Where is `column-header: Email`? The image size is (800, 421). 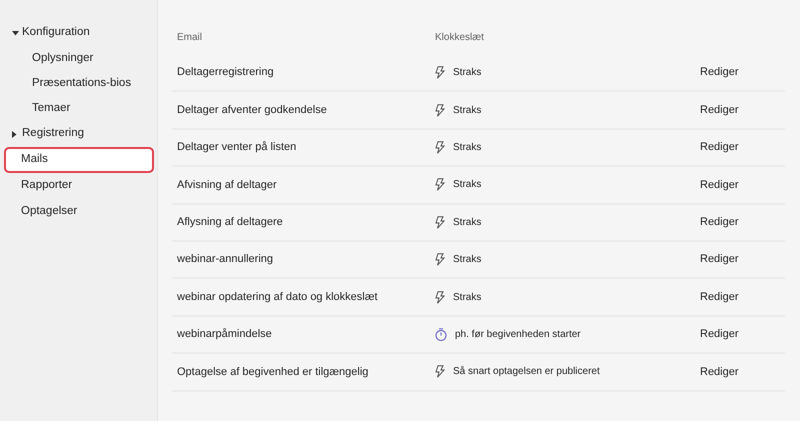
column-header: Email is located at coordinates (190, 38).